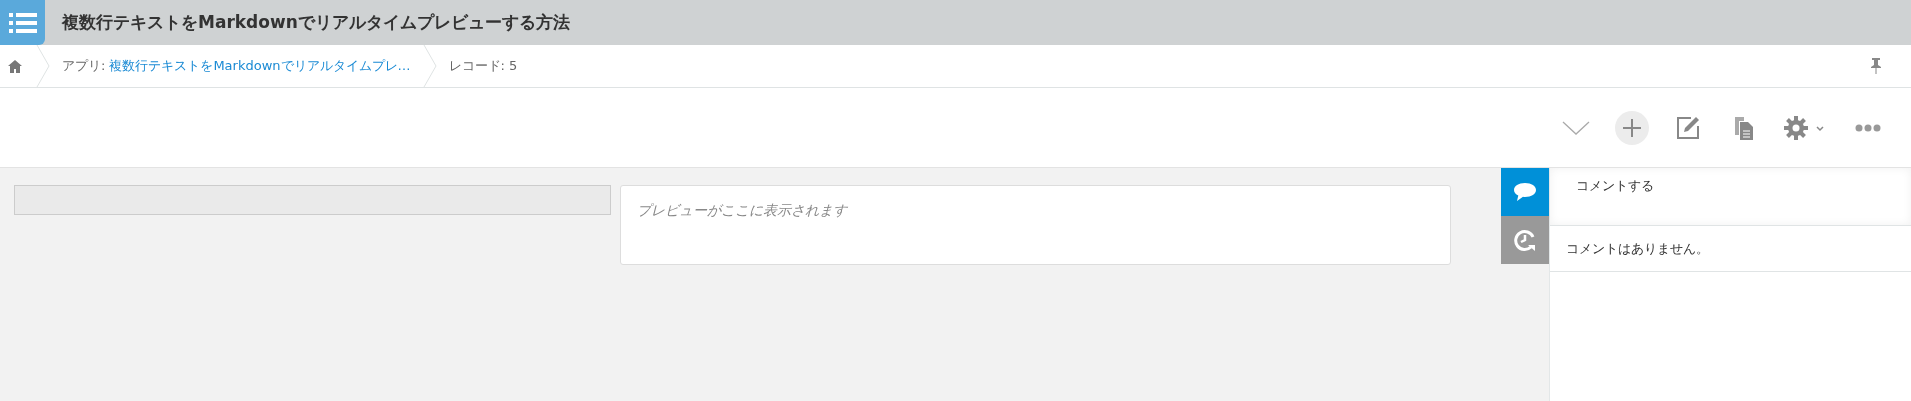 This screenshot has height=401, width=1911. I want to click on empty-comments-message: コメントはありません。, so click(1637, 248).